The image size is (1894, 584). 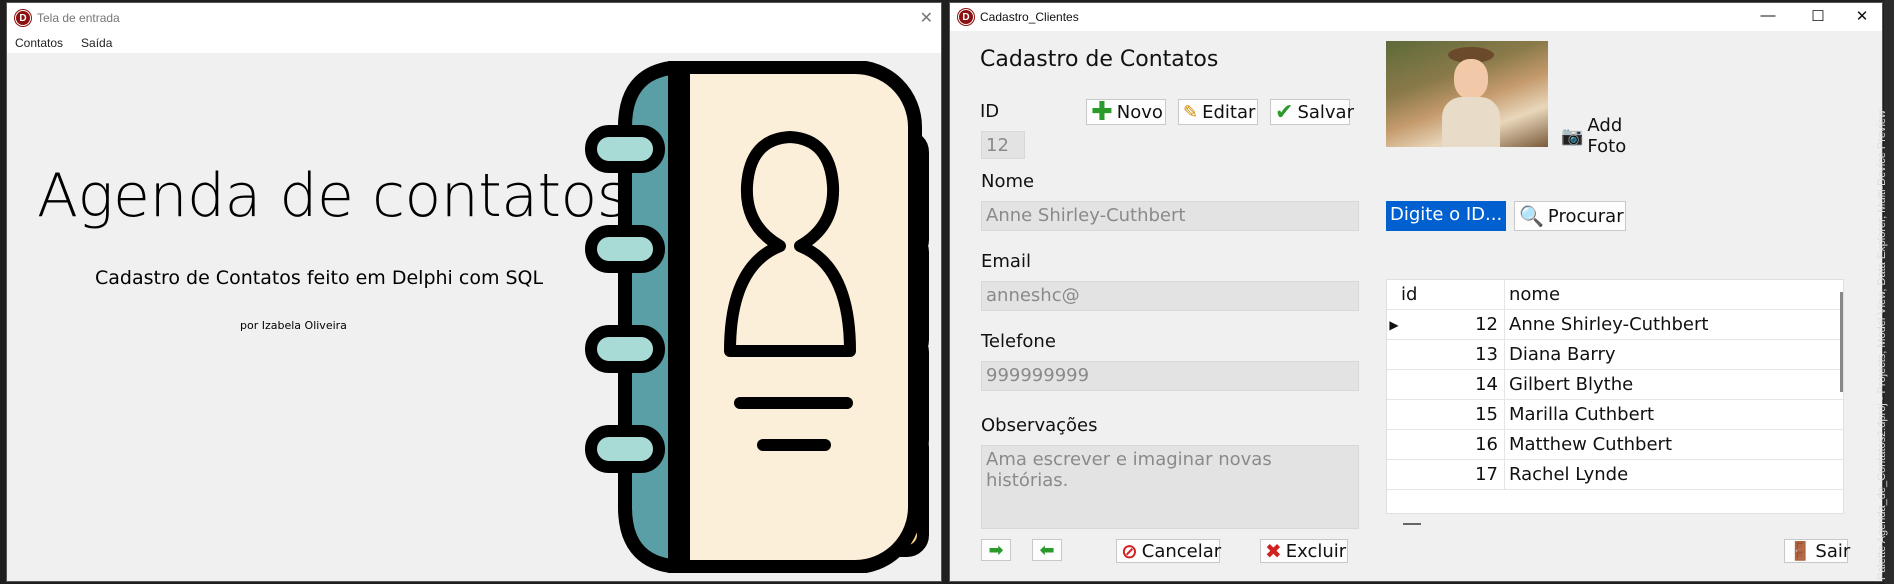 What do you see at coordinates (1609, 324) in the screenshot?
I see `table-cell-nome: Anne Shirley-Cuthbert` at bounding box center [1609, 324].